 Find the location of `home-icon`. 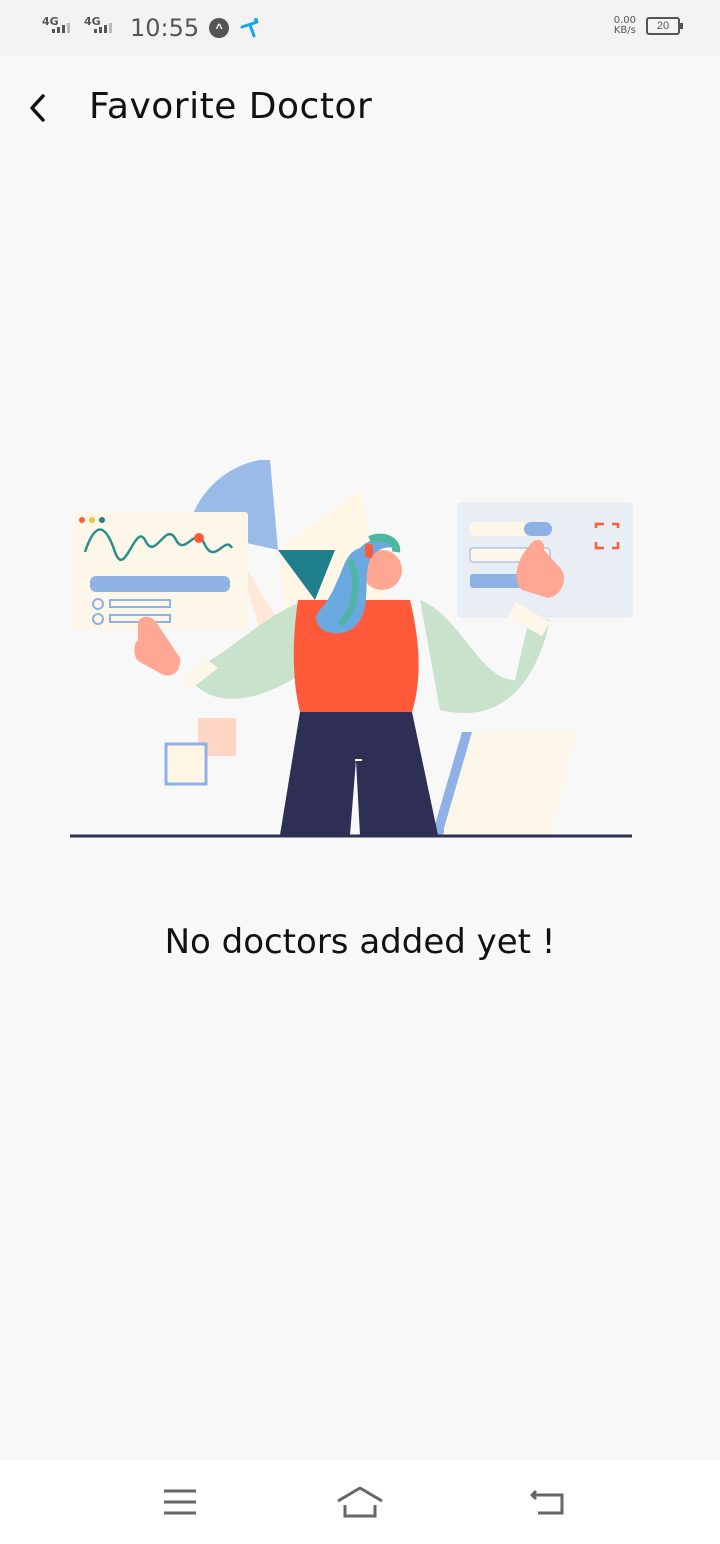

home-icon is located at coordinates (360, 1502).